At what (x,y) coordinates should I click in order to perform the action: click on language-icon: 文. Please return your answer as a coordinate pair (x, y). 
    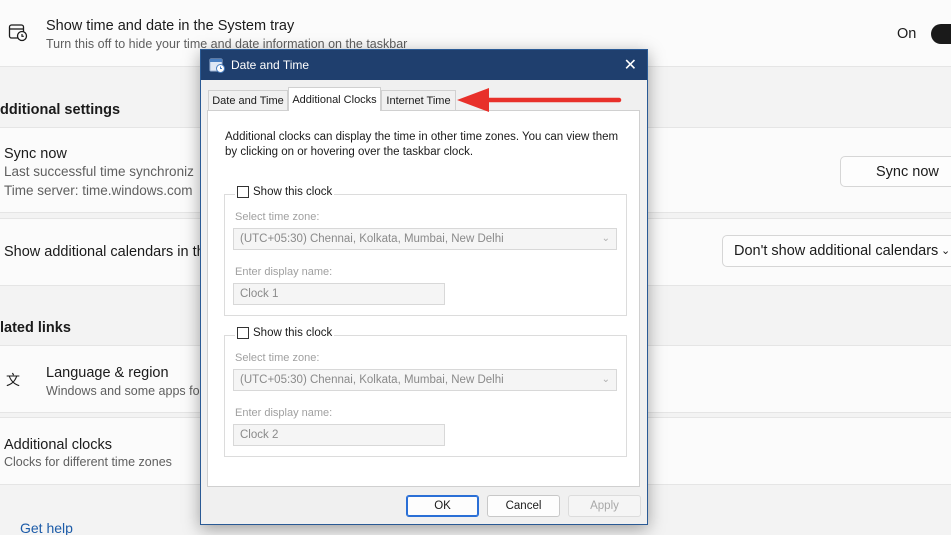
    Looking at the image, I should click on (13, 380).